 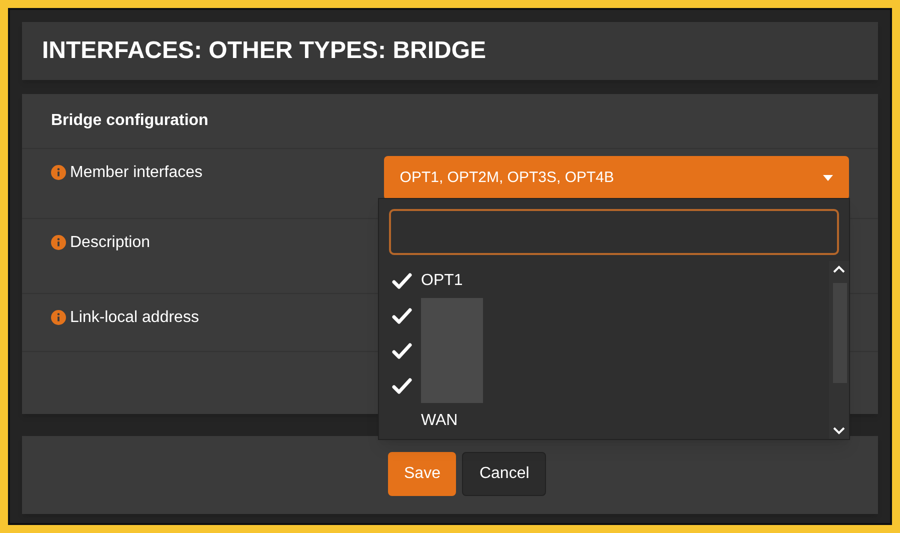 What do you see at coordinates (136, 173) in the screenshot?
I see `field-label: Member interfaces` at bounding box center [136, 173].